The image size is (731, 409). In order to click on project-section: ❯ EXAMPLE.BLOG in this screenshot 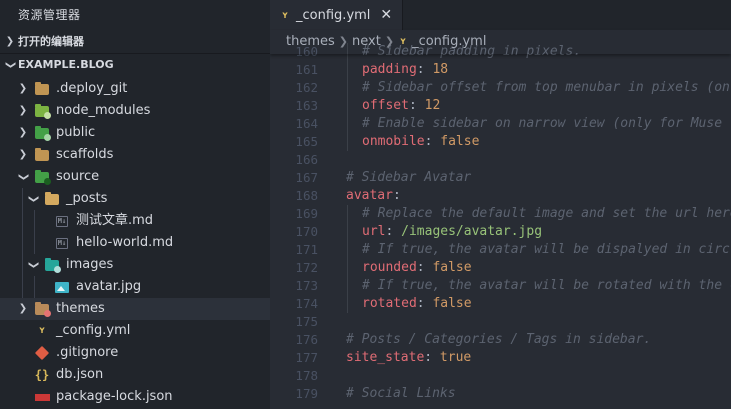, I will do `click(135, 65)`.